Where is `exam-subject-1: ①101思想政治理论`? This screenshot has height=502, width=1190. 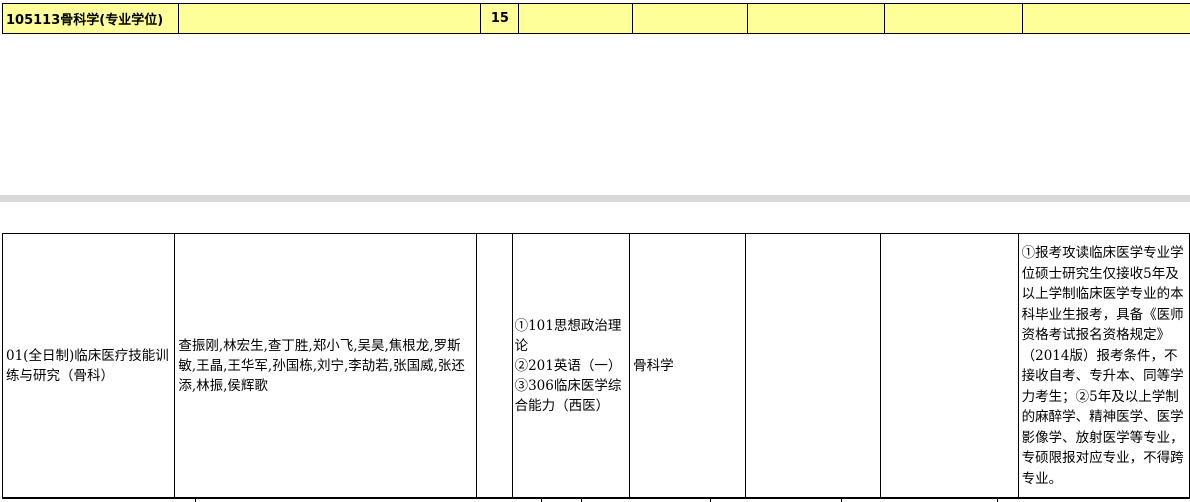 exam-subject-1: ①101思想政治理论 is located at coordinates (568, 336).